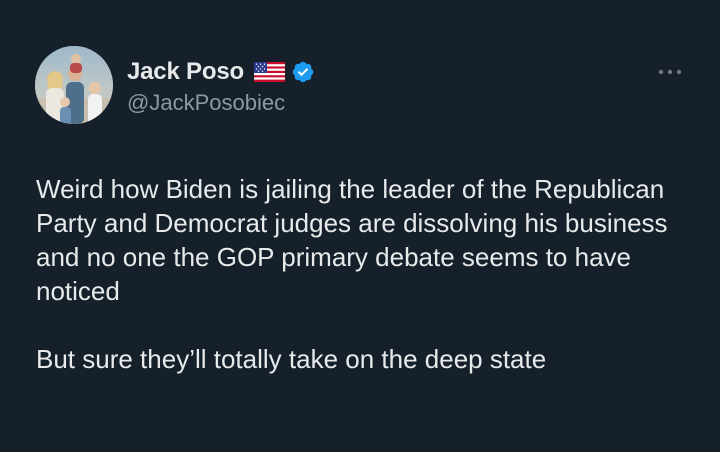  I want to click on more-options-button, so click(670, 72).